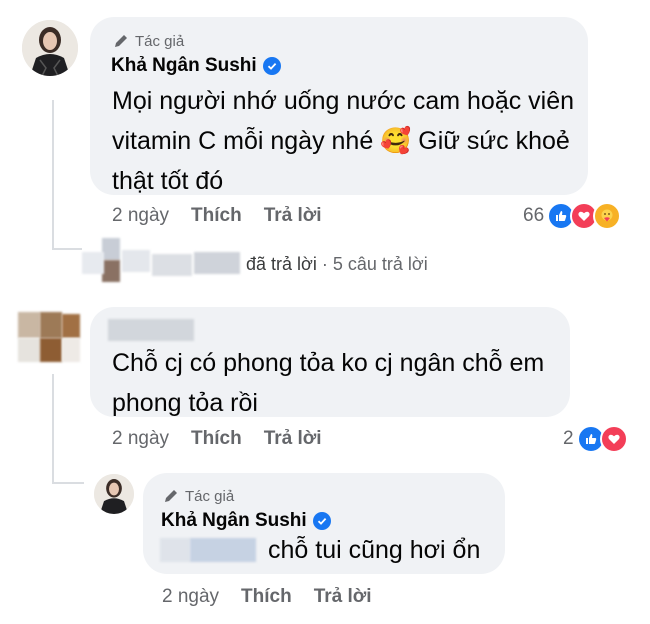 This screenshot has width=650, height=624. I want to click on comment-line: vitamin C mỗi ngày nhé 🥰 Giữ sức khoẻ, so click(341, 141).